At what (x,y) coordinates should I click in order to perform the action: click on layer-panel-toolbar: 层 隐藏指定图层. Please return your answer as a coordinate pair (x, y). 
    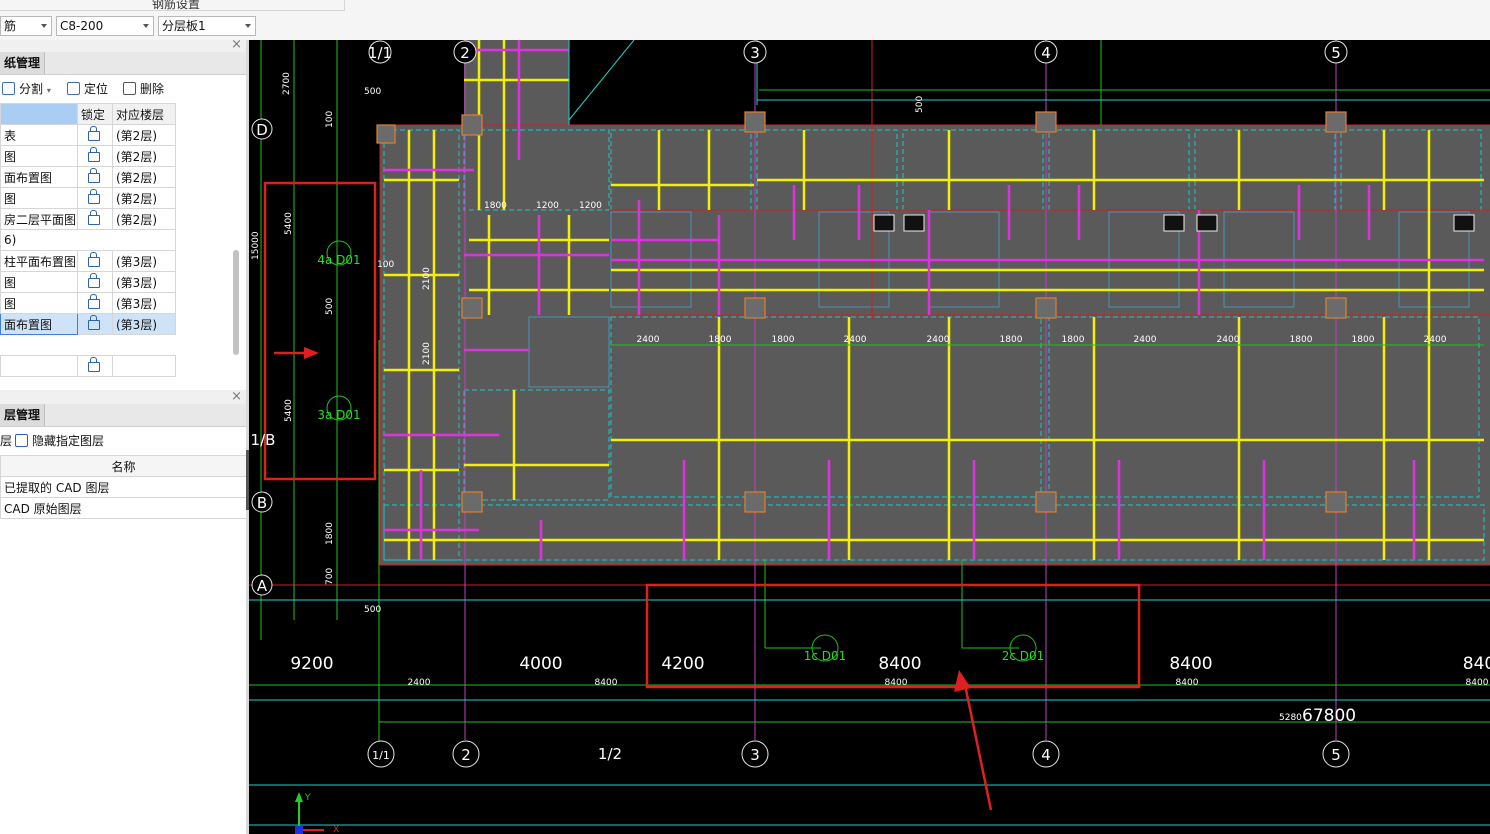
    Looking at the image, I should click on (123, 441).